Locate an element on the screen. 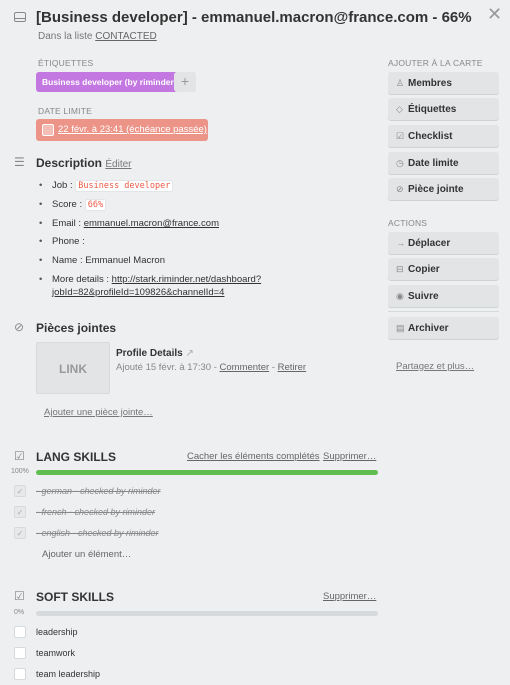  person-icon: ♙ is located at coordinates (400, 83).